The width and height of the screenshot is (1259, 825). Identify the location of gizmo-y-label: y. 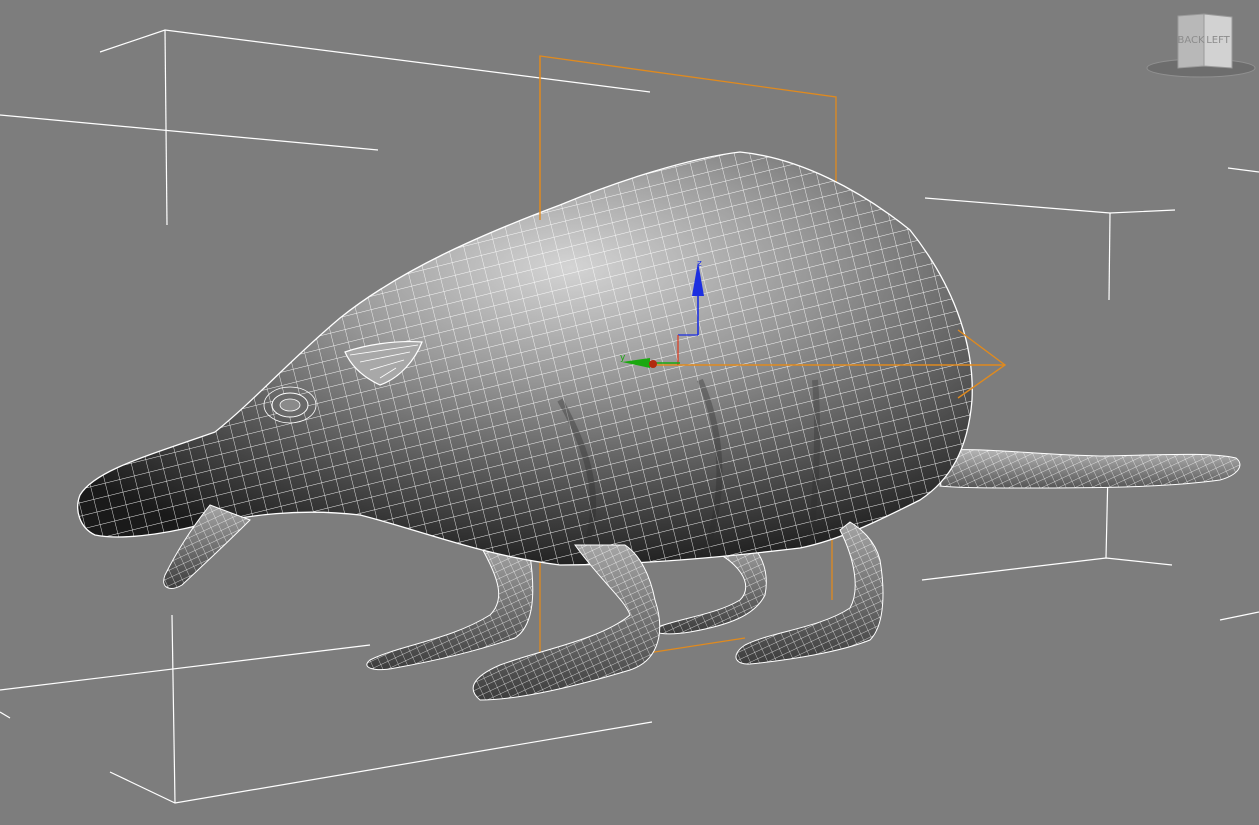
(623, 358).